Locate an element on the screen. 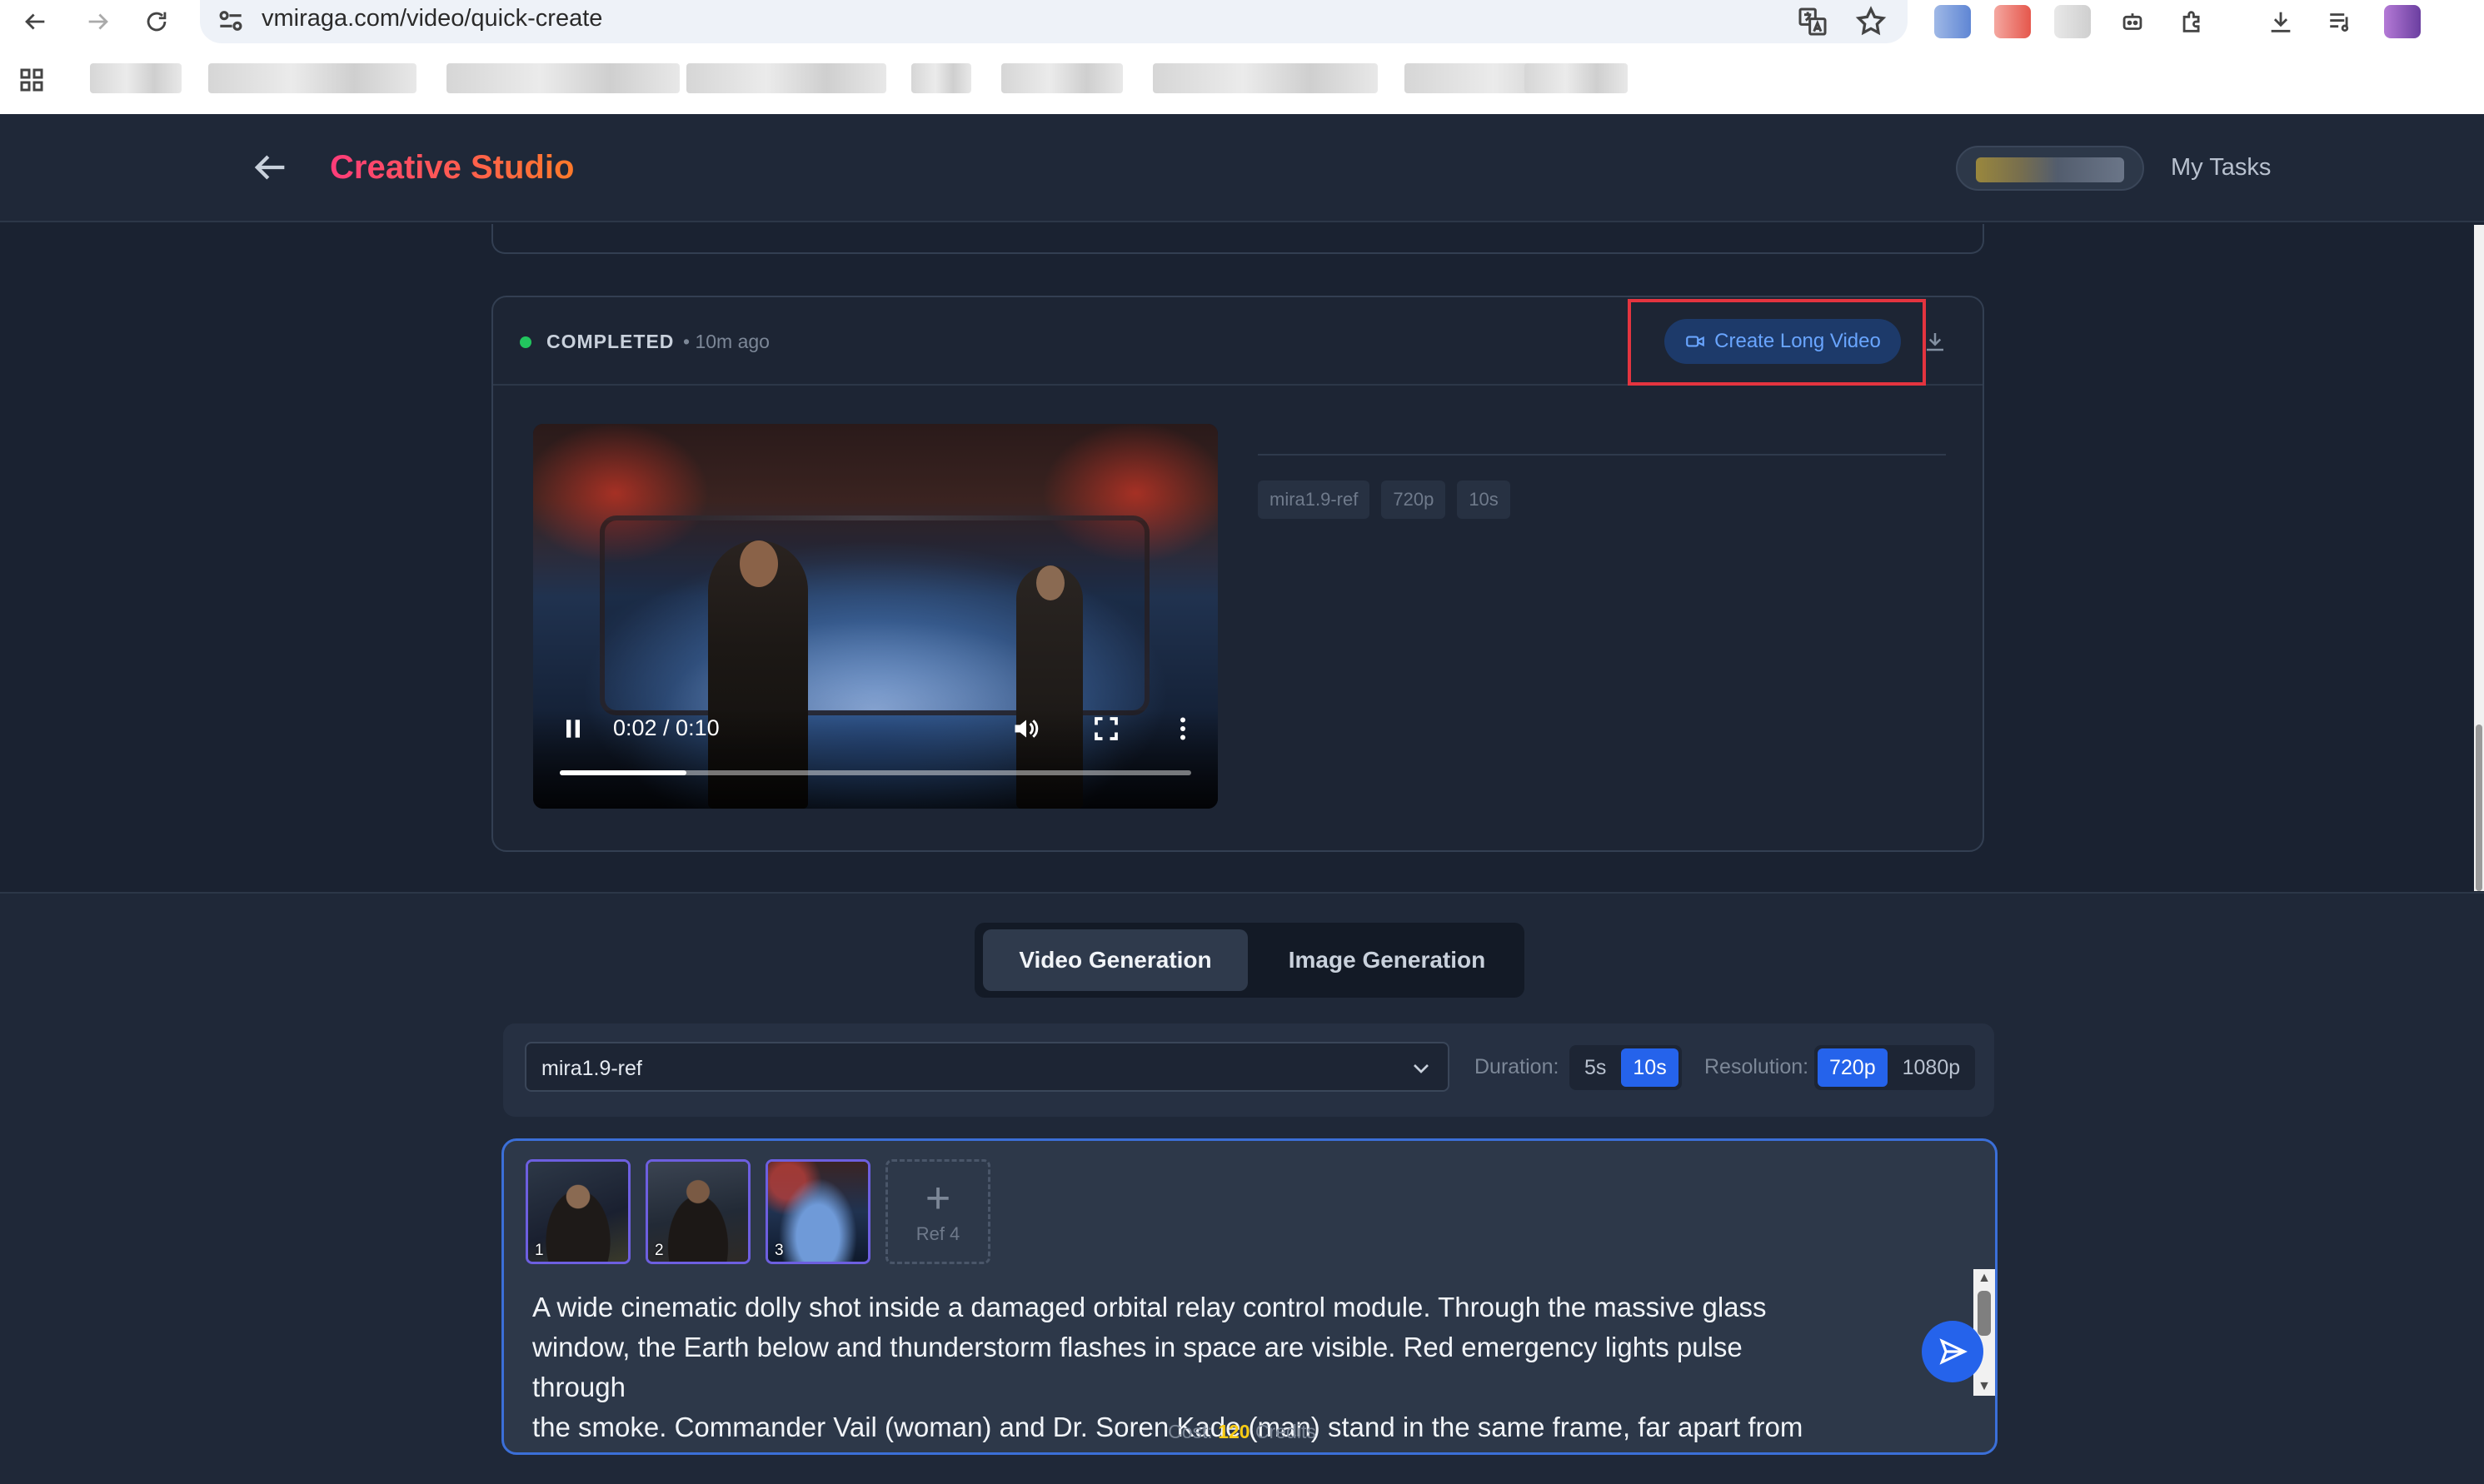  address-bar: vmiraga.com/video/quick-create is located at coordinates (1054, 21).